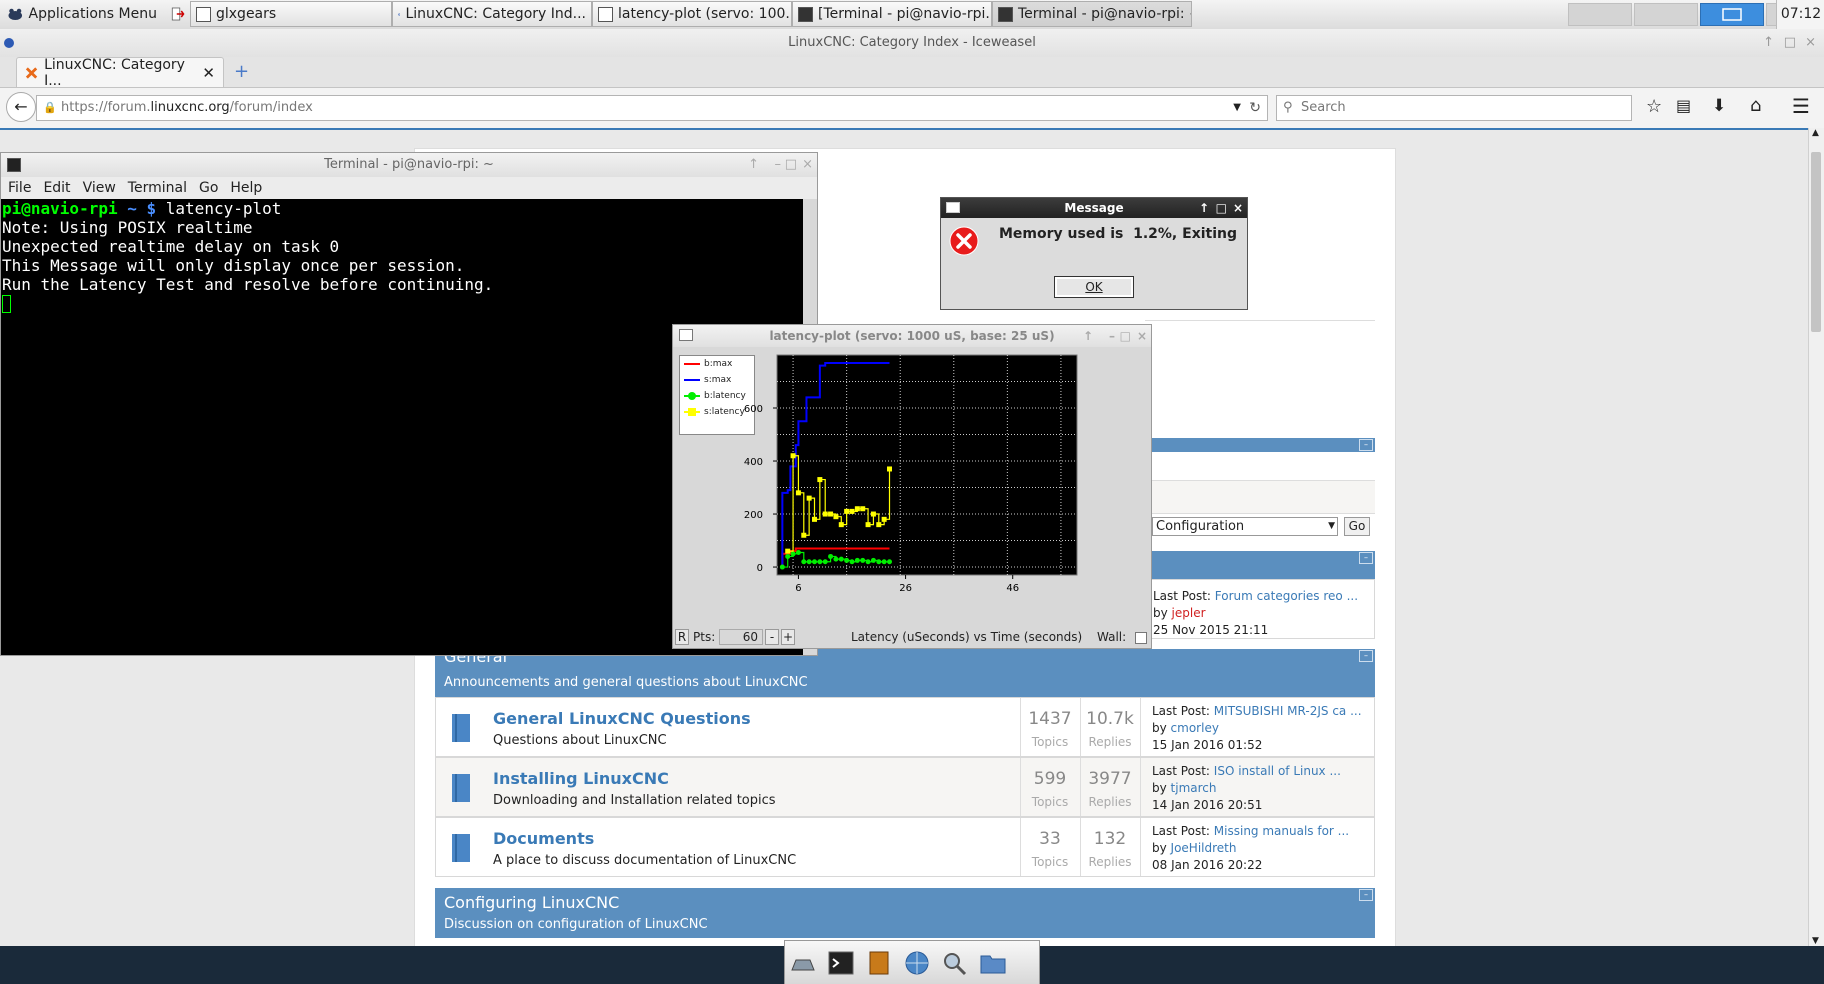  I want to click on page-scrollbar: ▲ ▼, so click(1816, 537).